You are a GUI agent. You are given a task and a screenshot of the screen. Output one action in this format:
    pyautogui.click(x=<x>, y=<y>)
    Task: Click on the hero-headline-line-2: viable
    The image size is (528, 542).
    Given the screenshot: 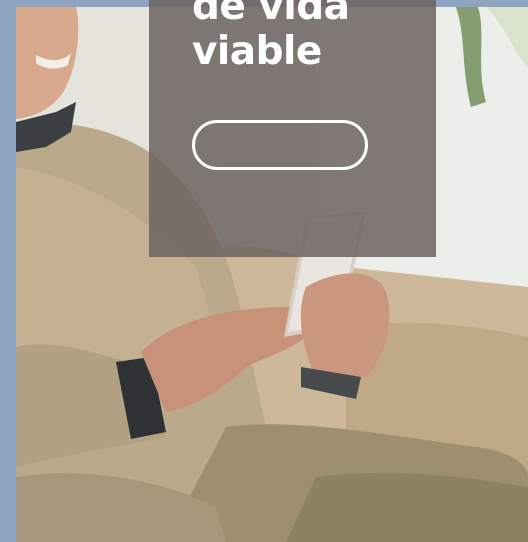 What is the action you would take?
    pyautogui.click(x=257, y=51)
    